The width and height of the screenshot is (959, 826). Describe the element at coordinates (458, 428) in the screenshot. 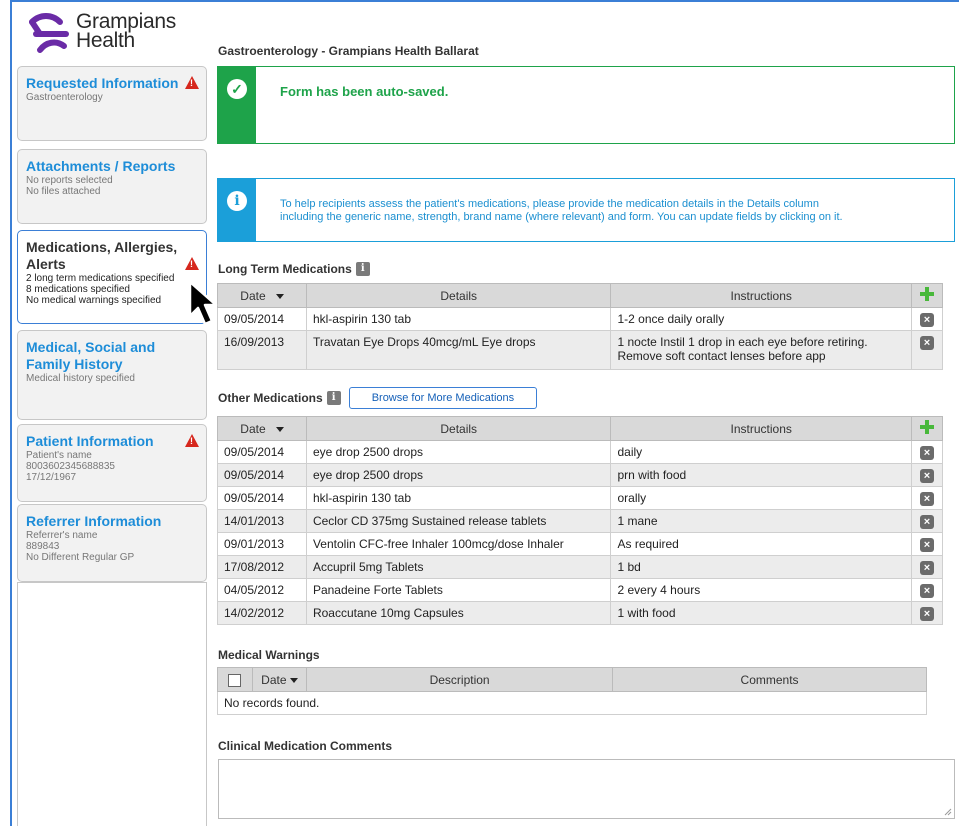

I see `column-header-details: Details` at that location.